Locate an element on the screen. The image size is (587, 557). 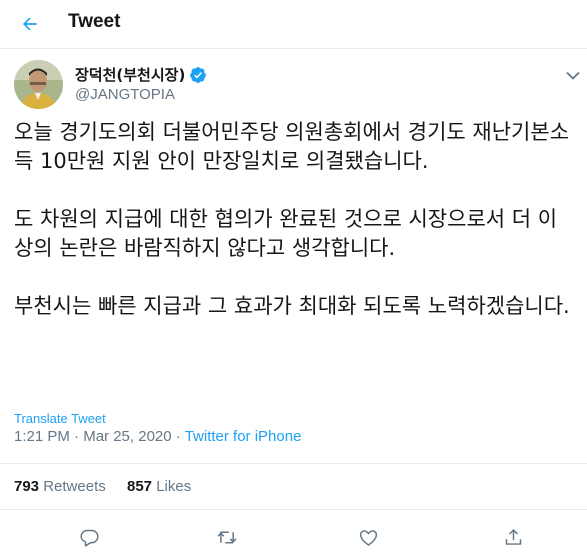
share-icon is located at coordinates (513, 536).